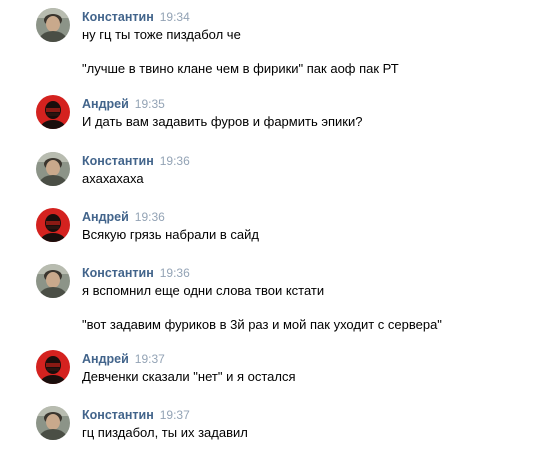  What do you see at coordinates (113, 178) in the screenshot?
I see `message-text: ахахахаха` at bounding box center [113, 178].